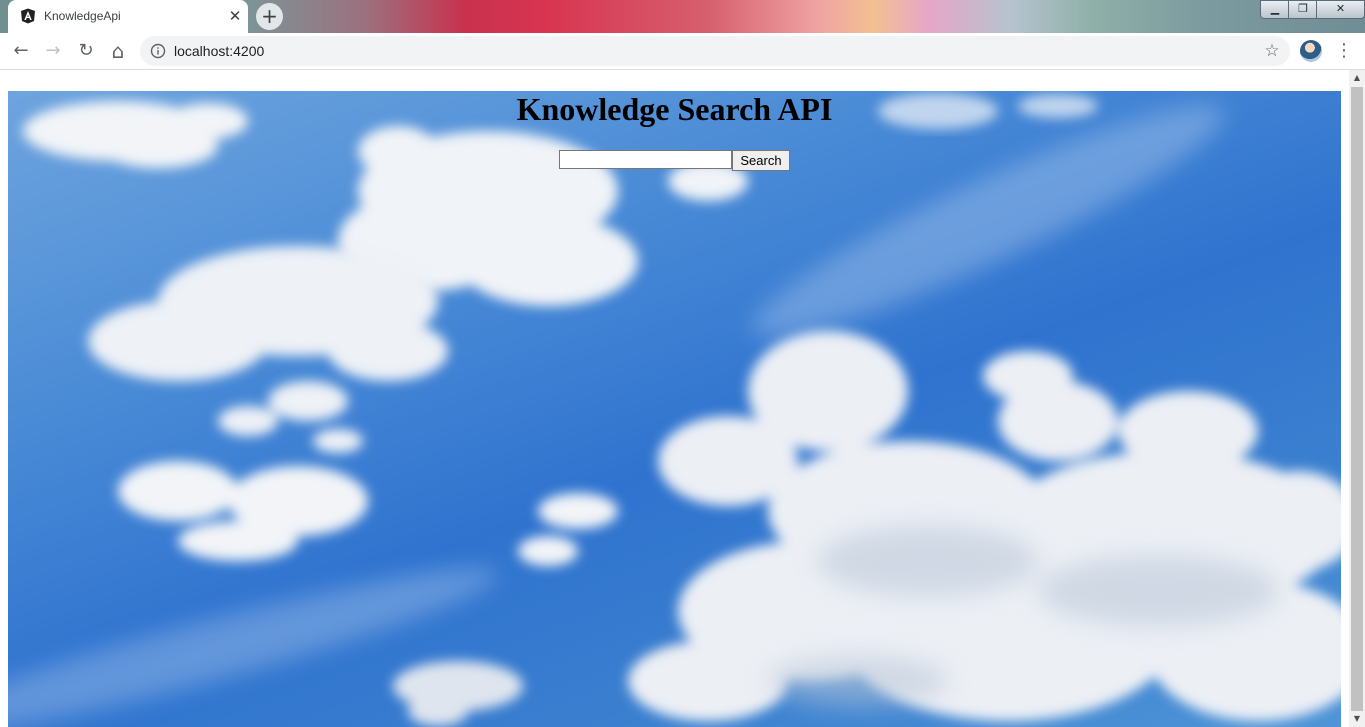 The height and width of the screenshot is (727, 1365). I want to click on scrollbar-thumb, so click(1357, 399).